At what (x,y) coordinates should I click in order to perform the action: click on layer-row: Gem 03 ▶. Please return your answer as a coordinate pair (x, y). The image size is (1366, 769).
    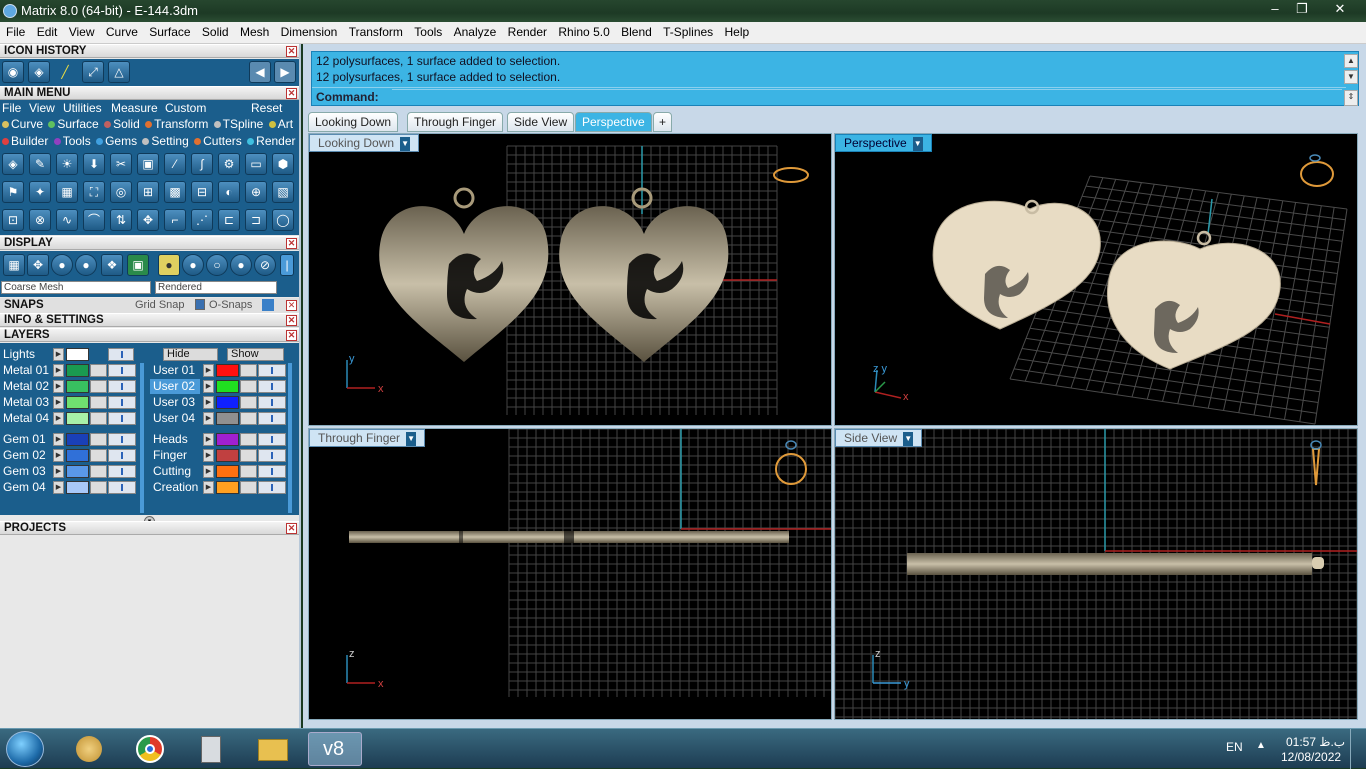
    Looking at the image, I should click on (70, 471).